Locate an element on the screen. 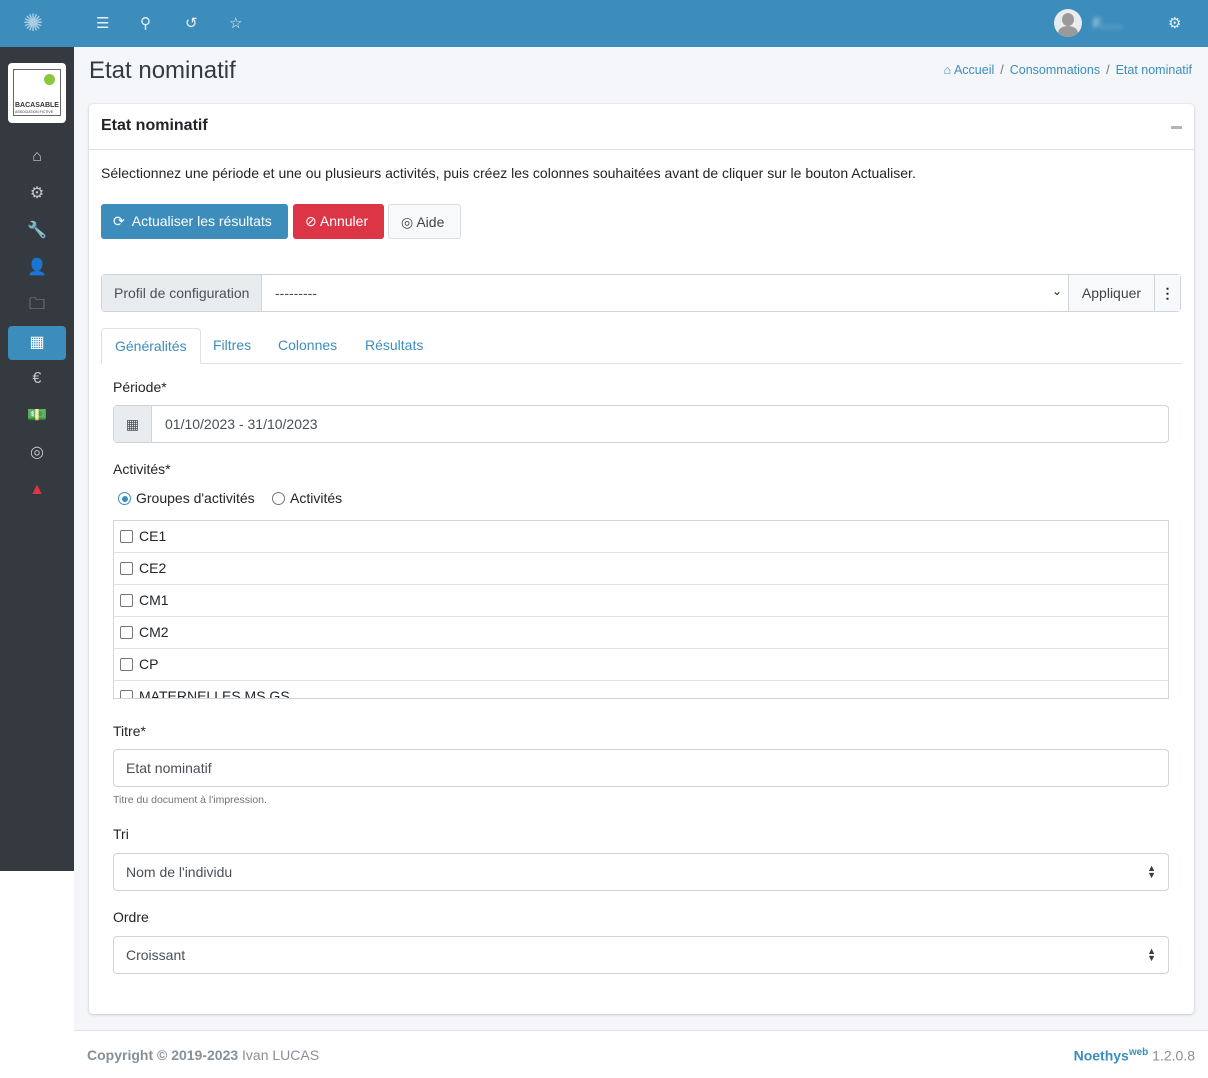  breadcrumb-consommations: Consommations is located at coordinates (1055, 70).